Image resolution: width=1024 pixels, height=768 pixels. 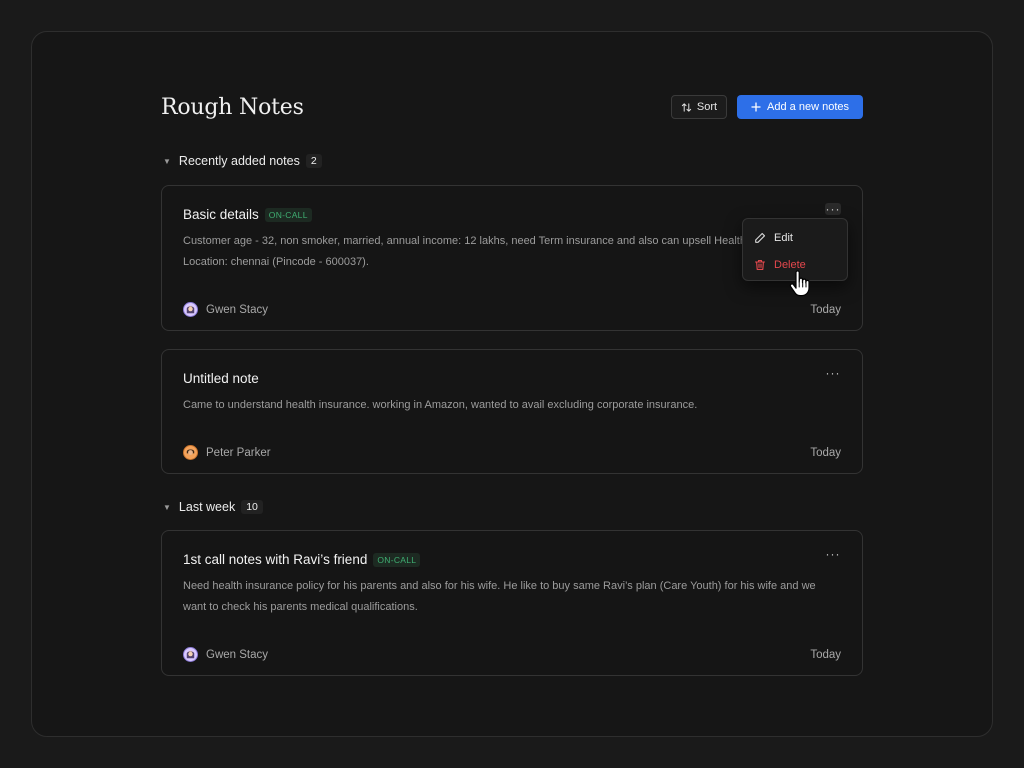 What do you see at coordinates (512, 507) in the screenshot?
I see `section-header-last-week: ▼ Last week 10` at bounding box center [512, 507].